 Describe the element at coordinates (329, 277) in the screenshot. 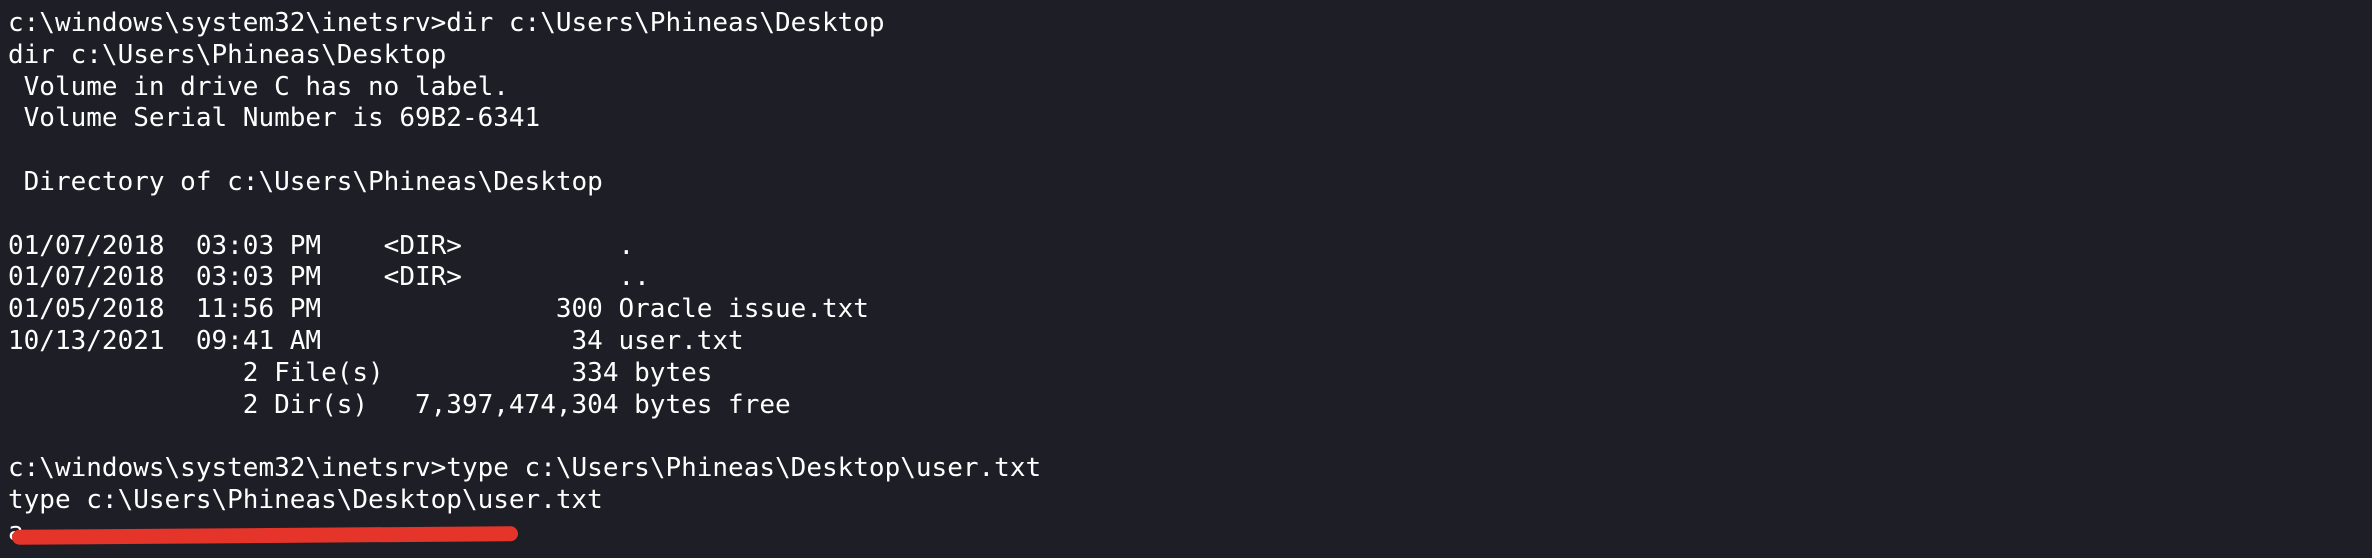

I see `dir-entry-parent: 01/07/2018 03:03 PM <DIR> ..` at that location.